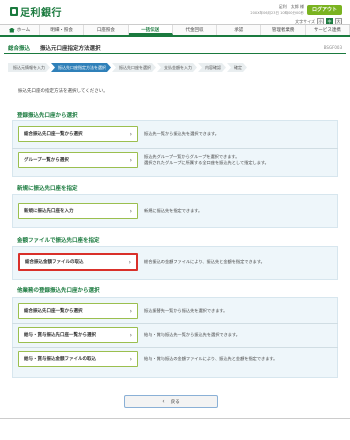 This screenshot has width=350, height=440. I want to click on section-title-new: 新規に振込先口座を指定, so click(47, 189).